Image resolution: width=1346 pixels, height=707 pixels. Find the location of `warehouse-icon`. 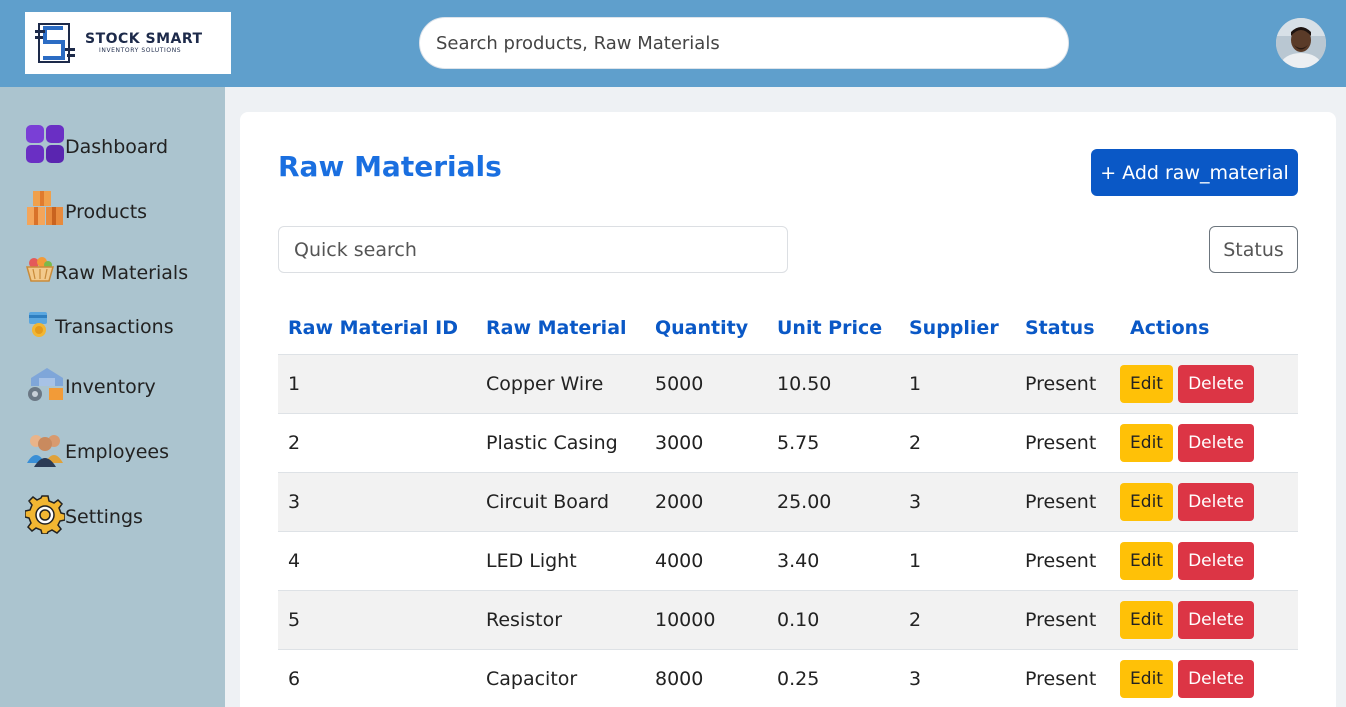

warehouse-icon is located at coordinates (45, 386).